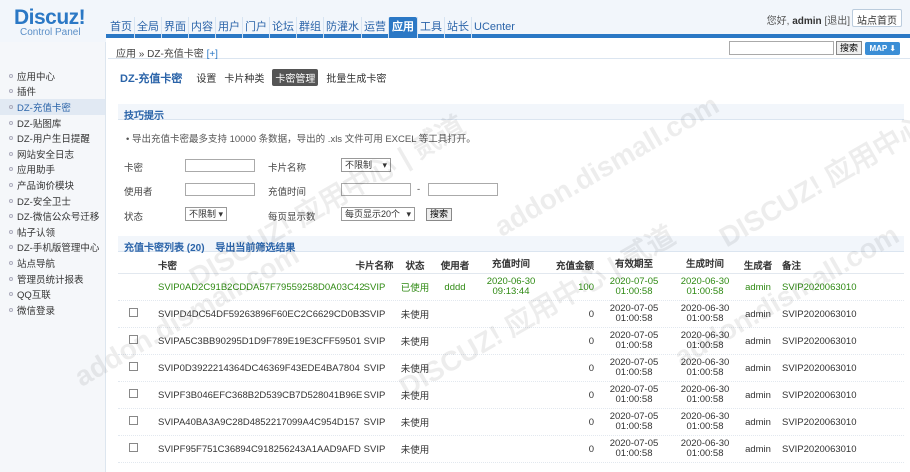 This screenshot has height=472, width=910. Describe the element at coordinates (282, 27) in the screenshot. I see `nav-item: 论坛` at that location.